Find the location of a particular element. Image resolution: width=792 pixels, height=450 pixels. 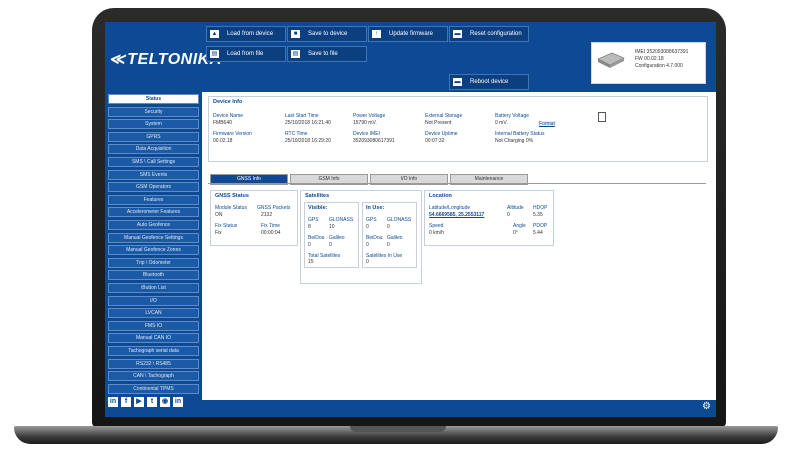

device-field-label: Power Voltage is located at coordinates (369, 116).